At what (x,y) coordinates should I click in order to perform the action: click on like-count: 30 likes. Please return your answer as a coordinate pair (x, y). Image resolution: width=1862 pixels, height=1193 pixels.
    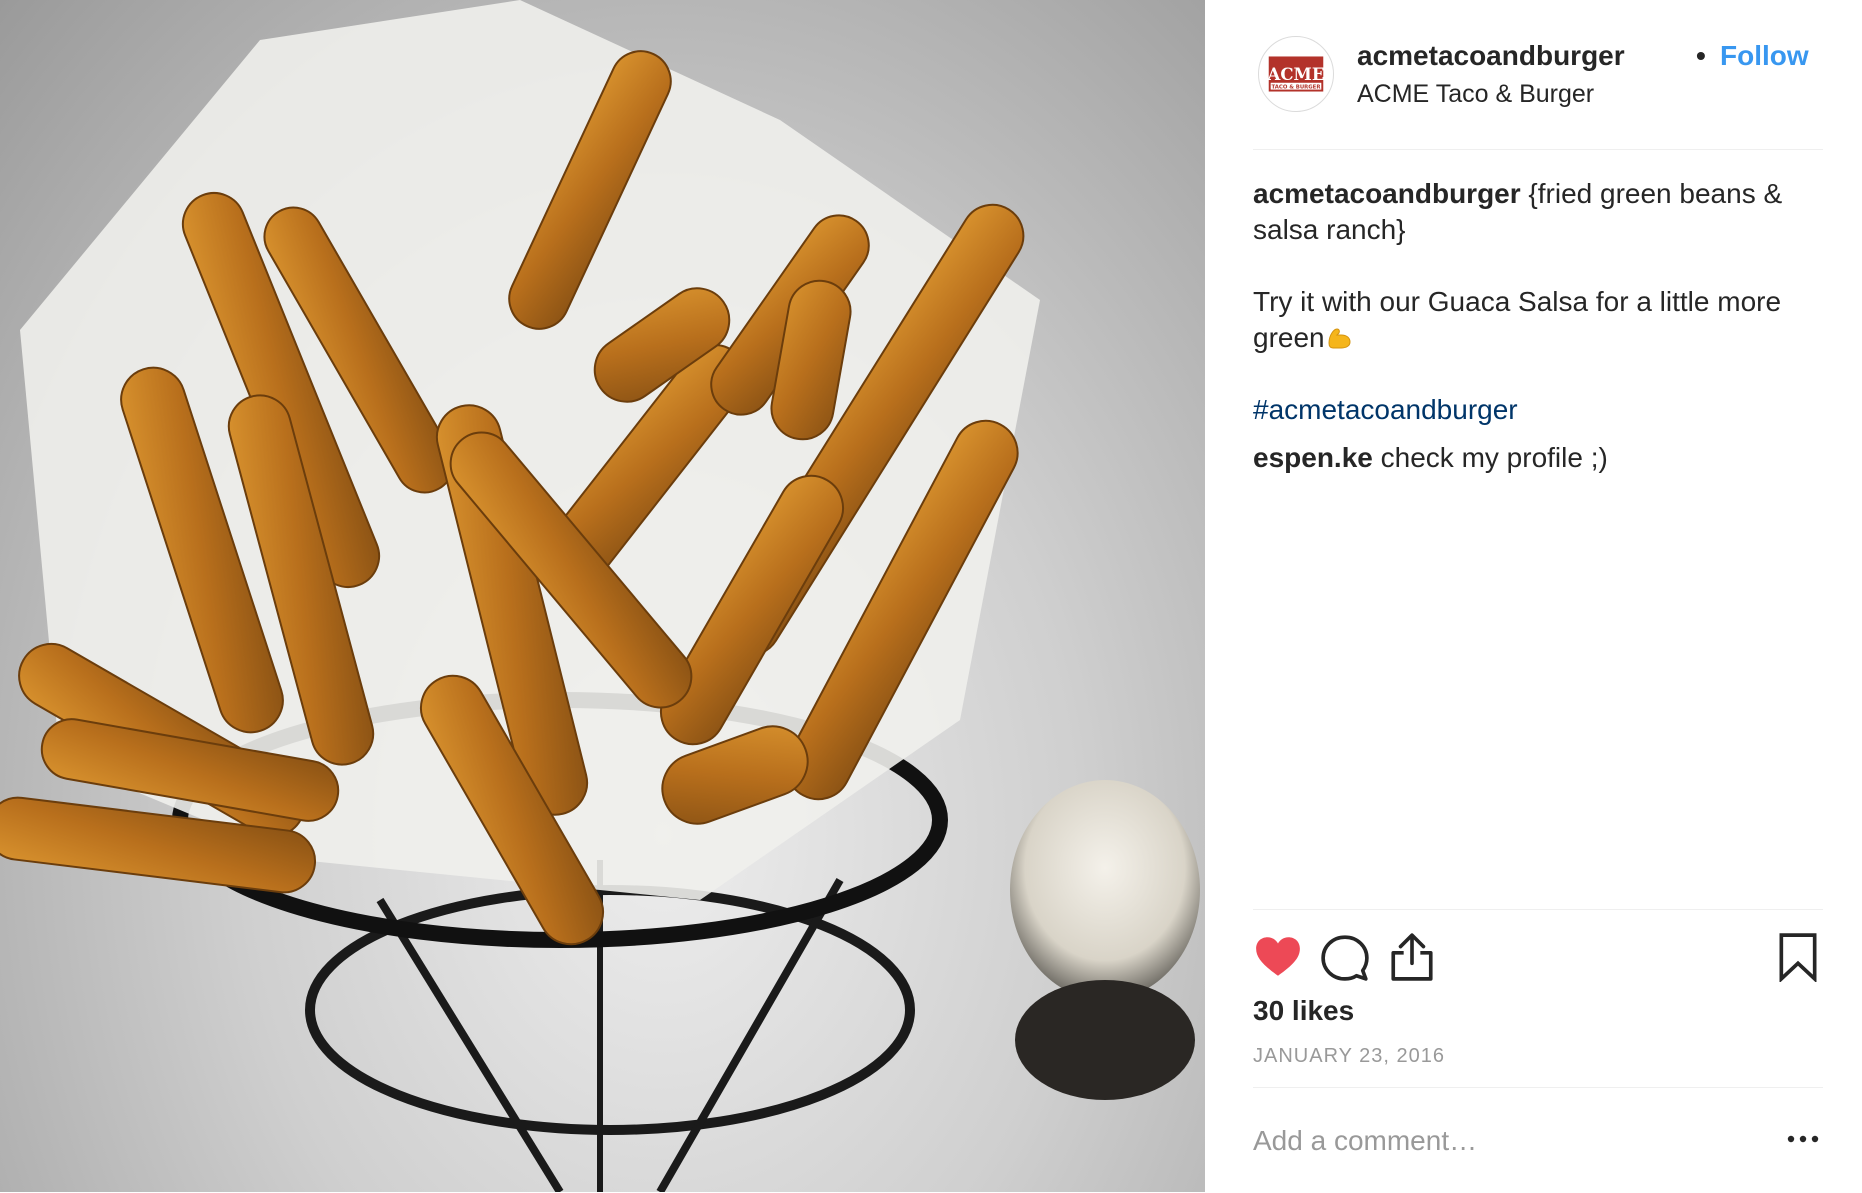
    Looking at the image, I should click on (1303, 1011).